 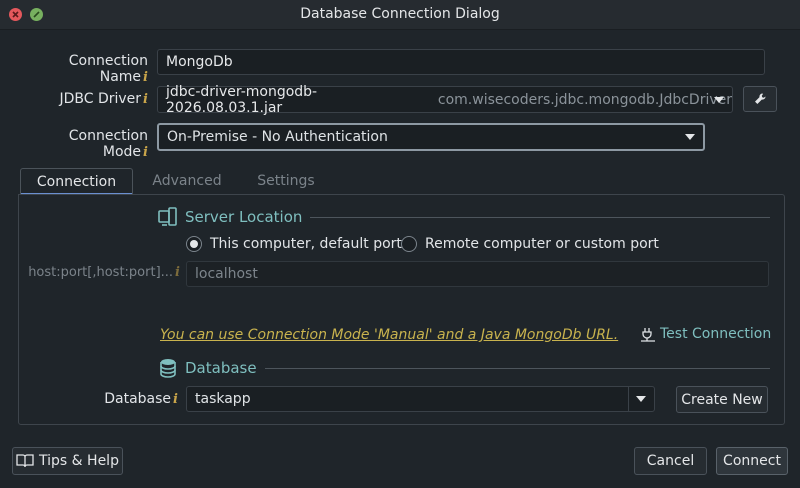 What do you see at coordinates (79, 461) in the screenshot?
I see `tips-help-label: Tips & Help` at bounding box center [79, 461].